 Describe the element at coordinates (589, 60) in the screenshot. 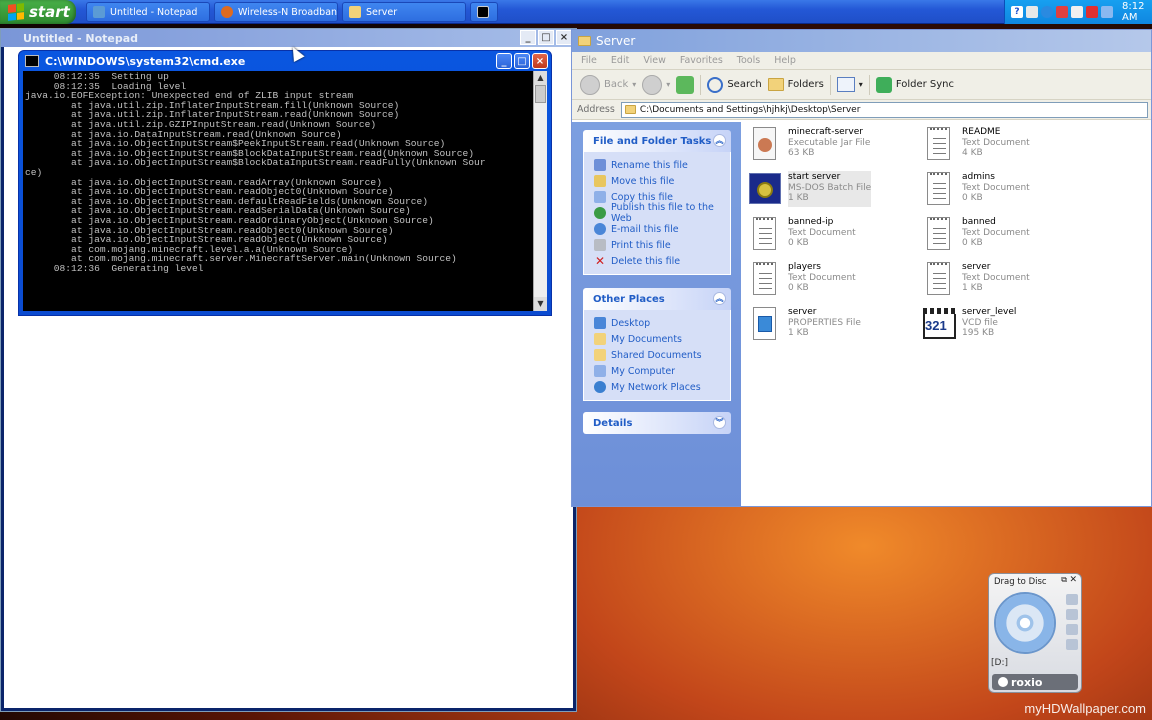

I see `menu-file: File` at that location.